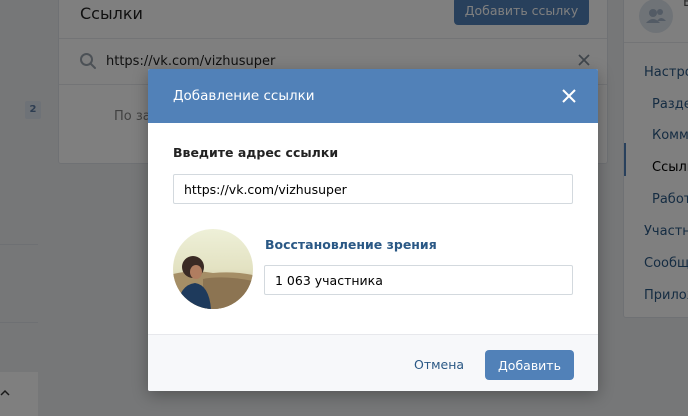 Image resolution: width=688 pixels, height=416 pixels. I want to click on add-button: Добавить, so click(529, 365).